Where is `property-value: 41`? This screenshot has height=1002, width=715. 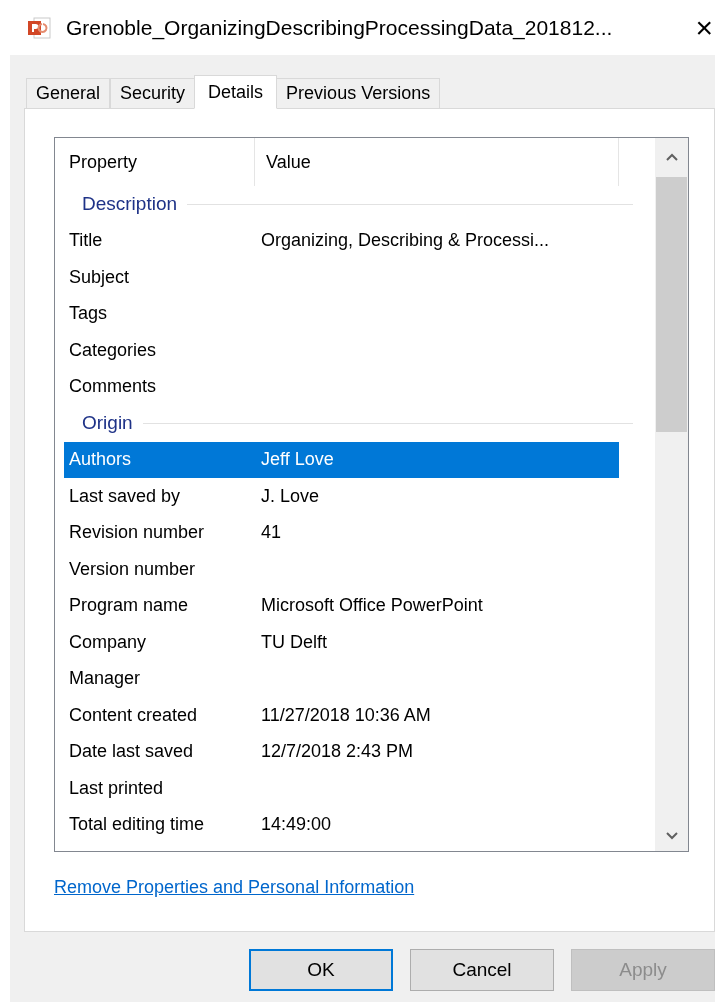 property-value: 41 is located at coordinates (271, 533).